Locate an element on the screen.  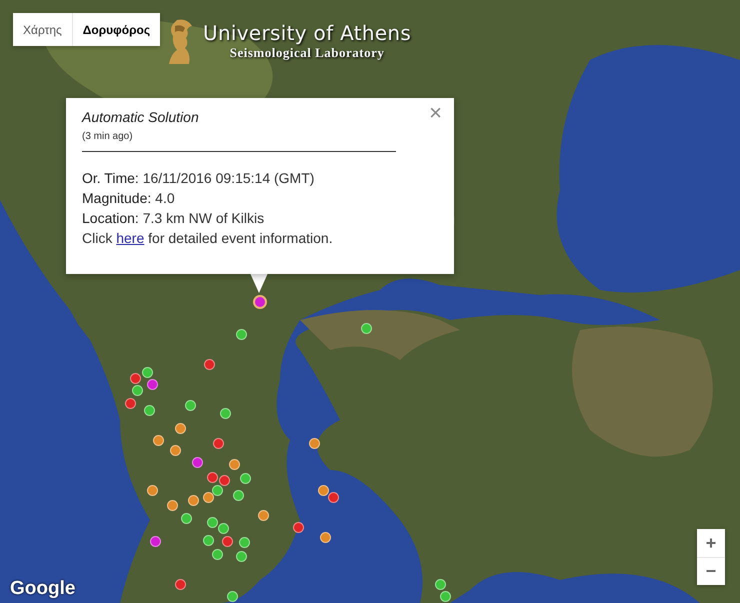
details-link: here is located at coordinates (130, 238).